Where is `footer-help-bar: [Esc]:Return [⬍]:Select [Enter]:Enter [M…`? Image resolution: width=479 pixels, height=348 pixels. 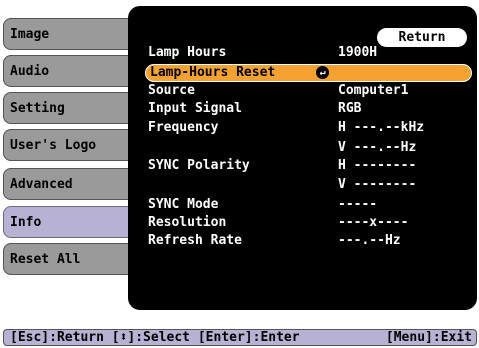
footer-help-bar: [Esc]:Return [⬍]:Select [Enter]:Enter [M… is located at coordinates (240, 337).